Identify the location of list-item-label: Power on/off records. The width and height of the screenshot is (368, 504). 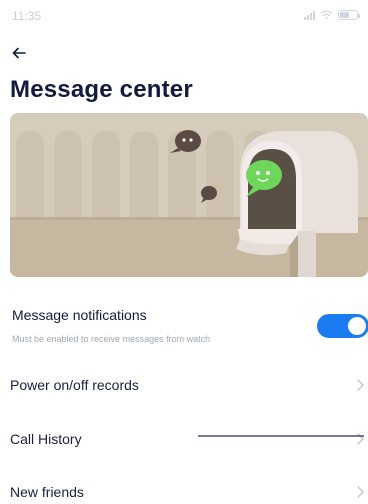
(74, 385).